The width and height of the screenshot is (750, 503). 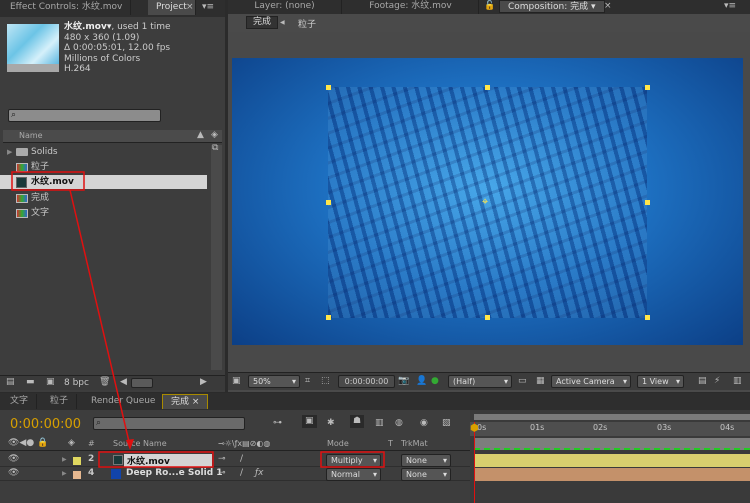 I want to click on annotation-box-project-item, so click(x=48, y=181).